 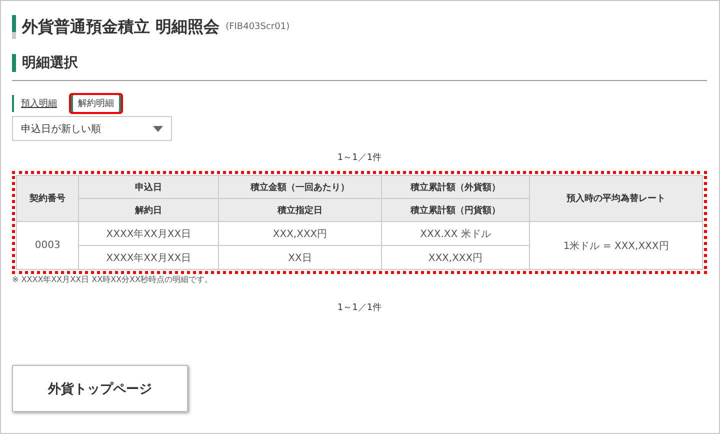 What do you see at coordinates (148, 210) in the screenshot?
I see `column-header: 解約日` at bounding box center [148, 210].